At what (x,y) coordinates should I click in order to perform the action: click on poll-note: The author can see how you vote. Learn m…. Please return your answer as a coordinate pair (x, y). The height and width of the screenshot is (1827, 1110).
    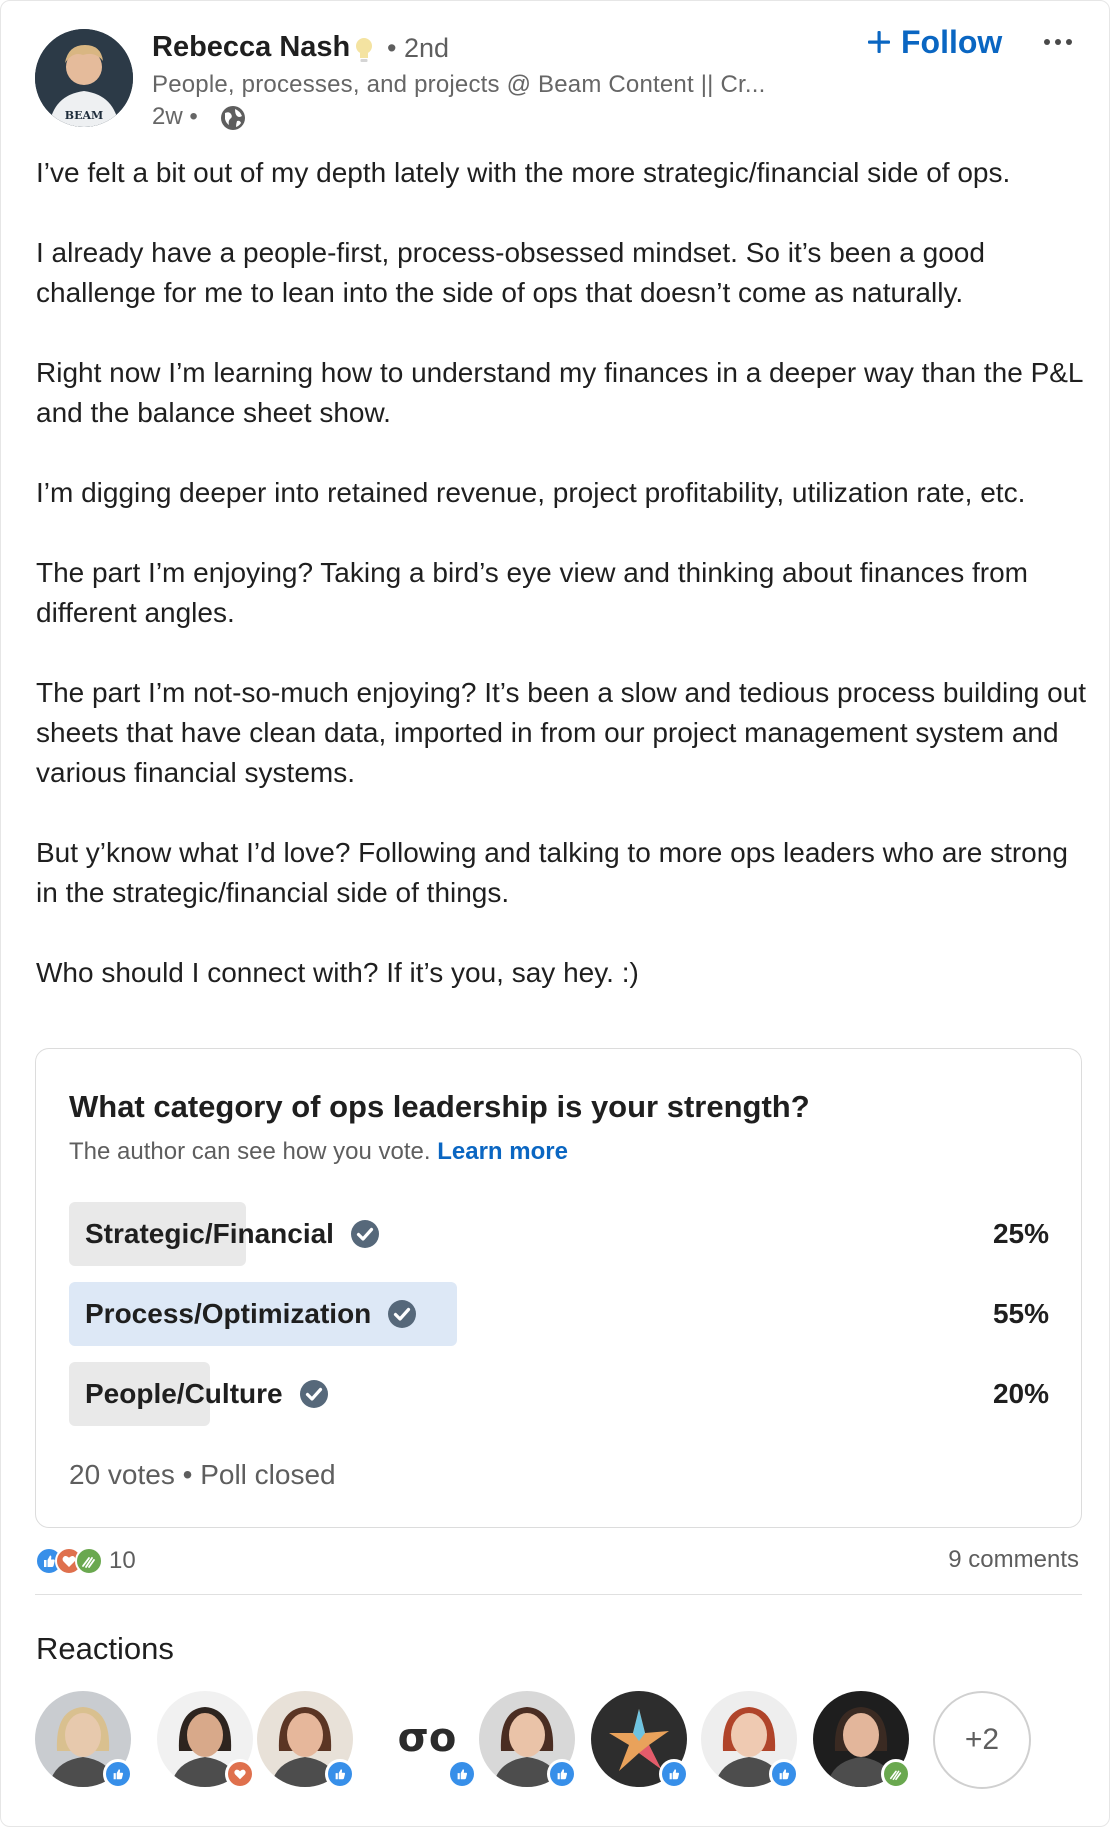
    Looking at the image, I should click on (318, 1152).